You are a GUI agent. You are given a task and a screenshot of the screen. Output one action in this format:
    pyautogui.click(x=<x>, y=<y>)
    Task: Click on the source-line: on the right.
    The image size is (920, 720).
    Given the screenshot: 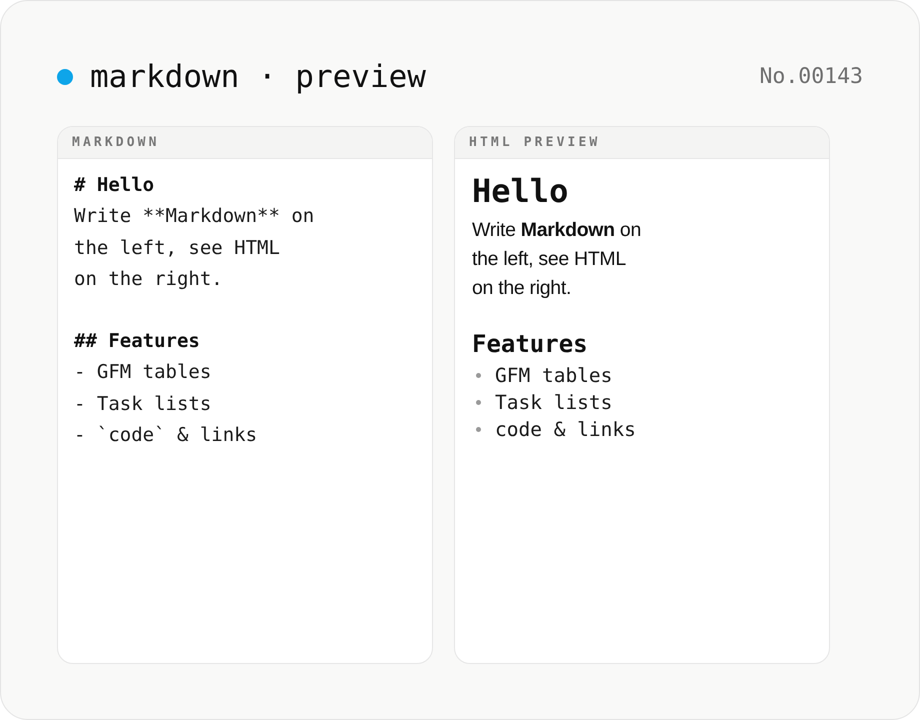 What is the action you would take?
    pyautogui.click(x=148, y=279)
    